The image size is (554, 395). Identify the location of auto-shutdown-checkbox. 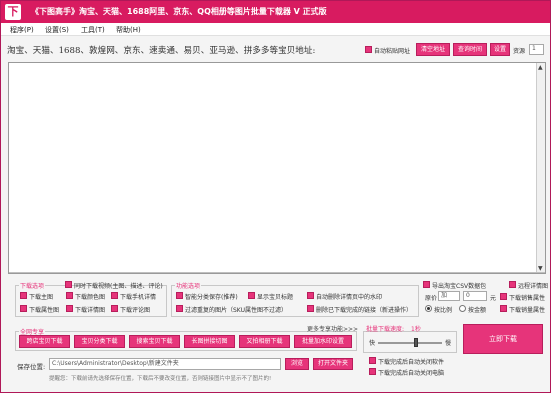
(372, 371).